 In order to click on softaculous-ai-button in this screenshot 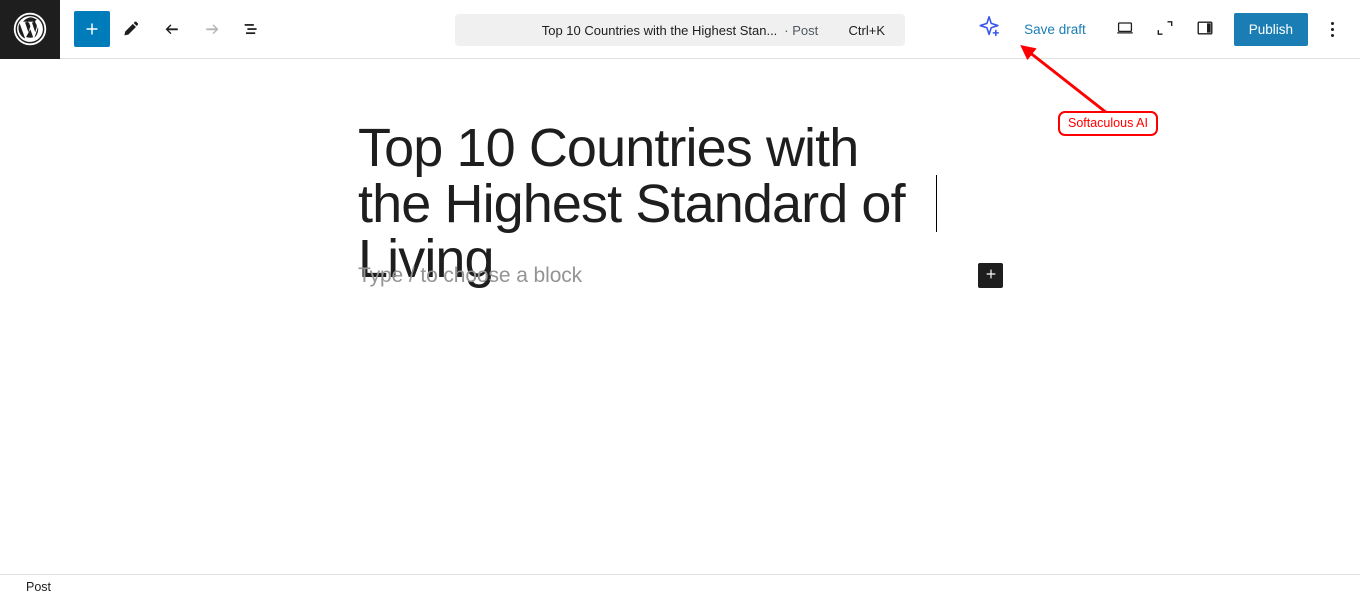, I will do `click(990, 30)`.